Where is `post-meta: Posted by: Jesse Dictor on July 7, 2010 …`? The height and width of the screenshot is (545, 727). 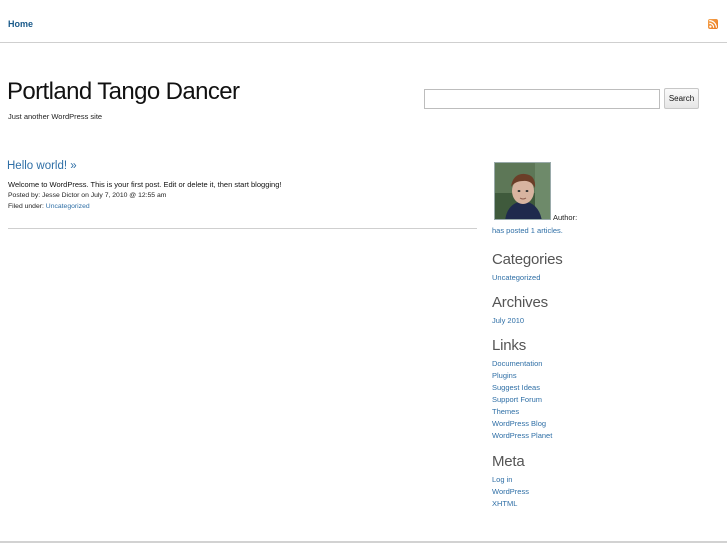
post-meta: Posted by: Jesse Dictor on July 7, 2010 … is located at coordinates (87, 195).